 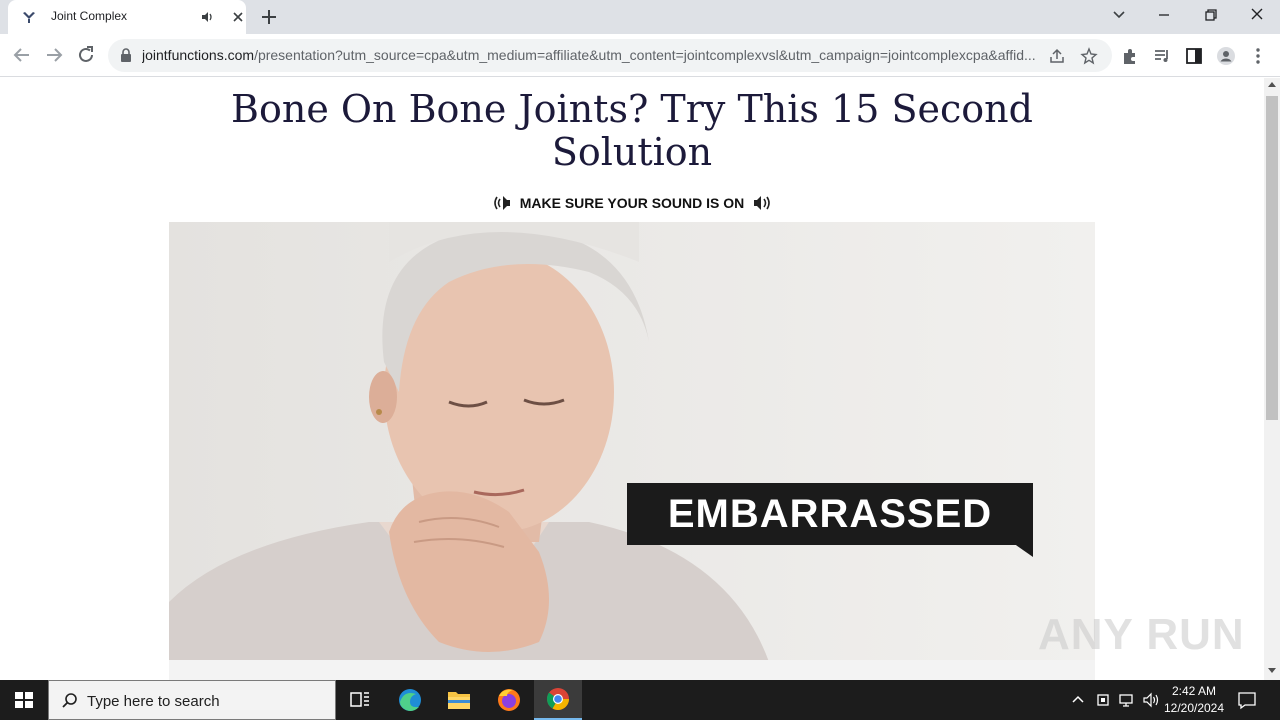 What do you see at coordinates (1226, 56) in the screenshot?
I see `profile-avatar-icon` at bounding box center [1226, 56].